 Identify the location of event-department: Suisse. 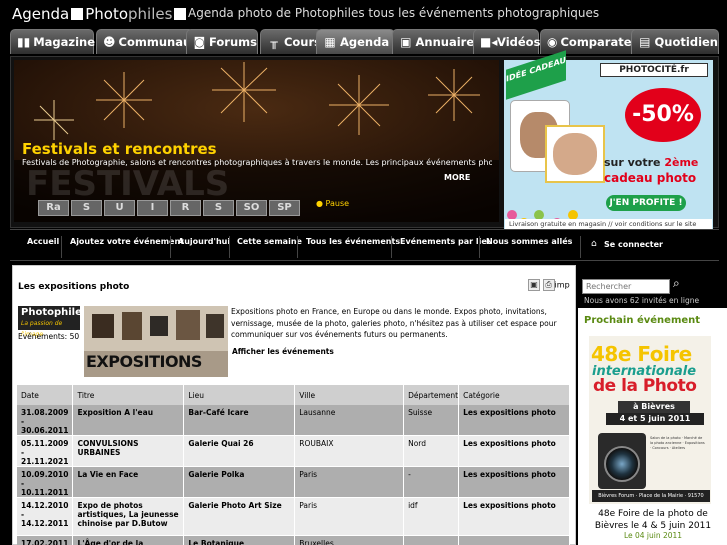
(431, 420).